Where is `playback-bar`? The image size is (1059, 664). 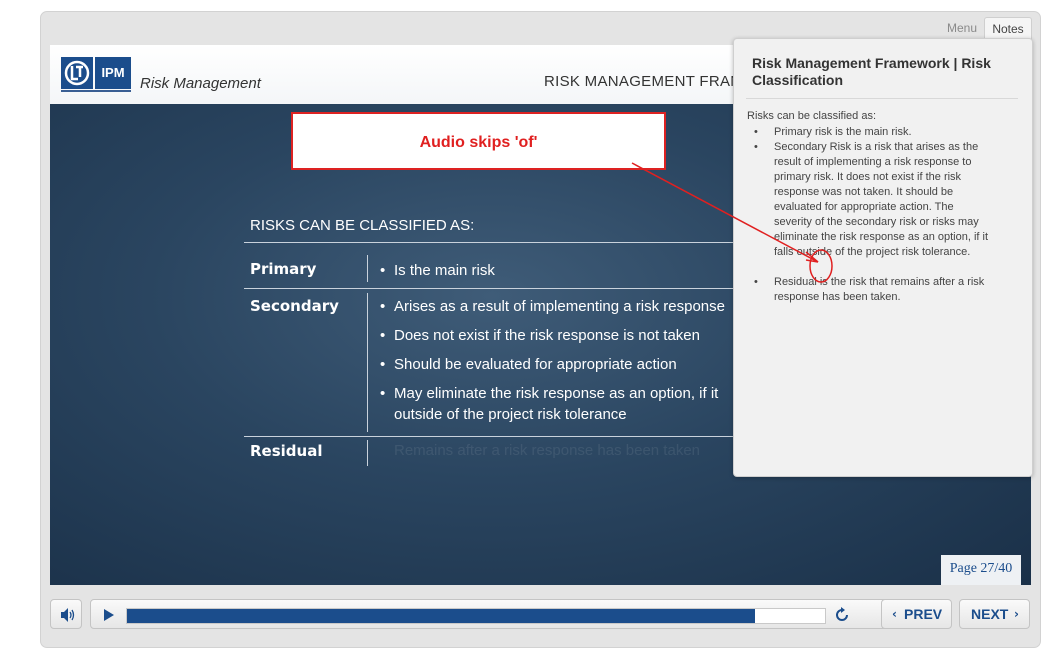
playback-bar is located at coordinates (501, 614).